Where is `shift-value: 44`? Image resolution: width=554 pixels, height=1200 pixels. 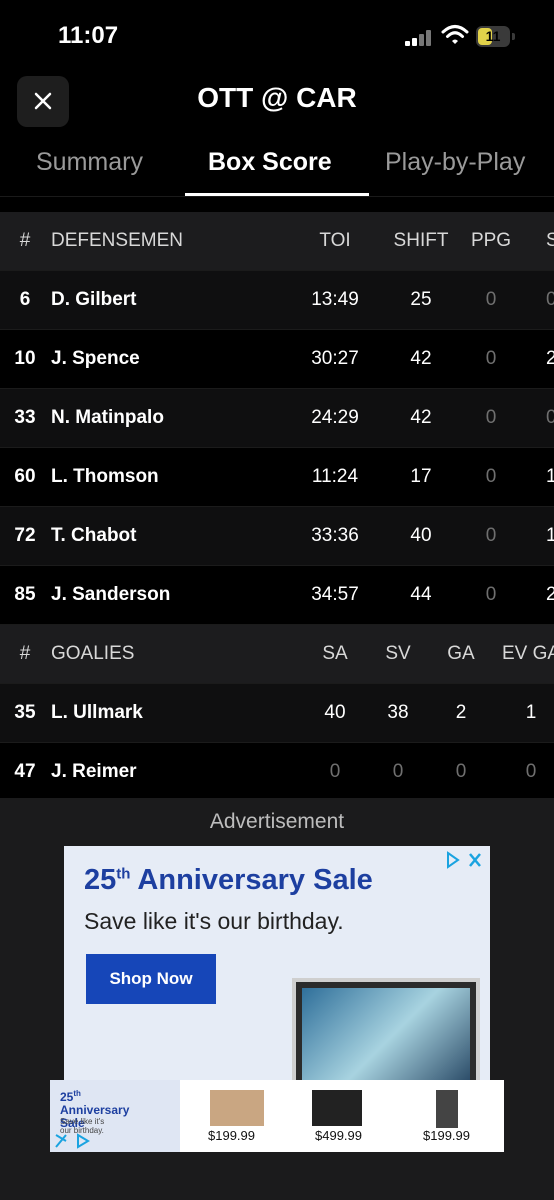 shift-value: 44 is located at coordinates (421, 594).